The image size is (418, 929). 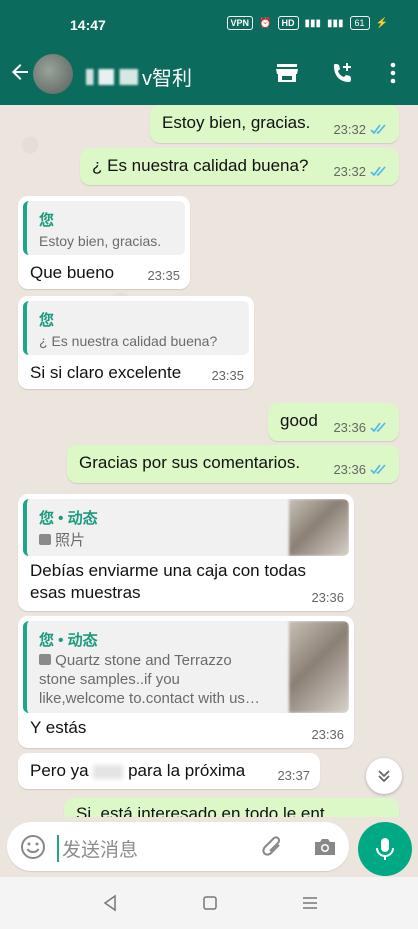 I want to click on quoted-message: 您 ¿ Es nuestra calidad buena?, so click(x=136, y=328).